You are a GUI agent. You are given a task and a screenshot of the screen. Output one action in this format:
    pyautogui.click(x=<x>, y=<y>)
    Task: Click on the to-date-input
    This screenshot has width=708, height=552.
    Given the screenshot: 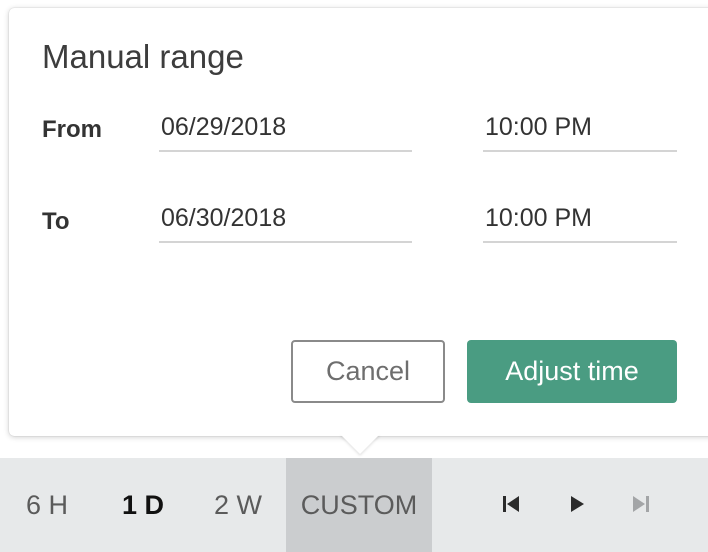 What is the action you would take?
    pyautogui.click(x=285, y=218)
    